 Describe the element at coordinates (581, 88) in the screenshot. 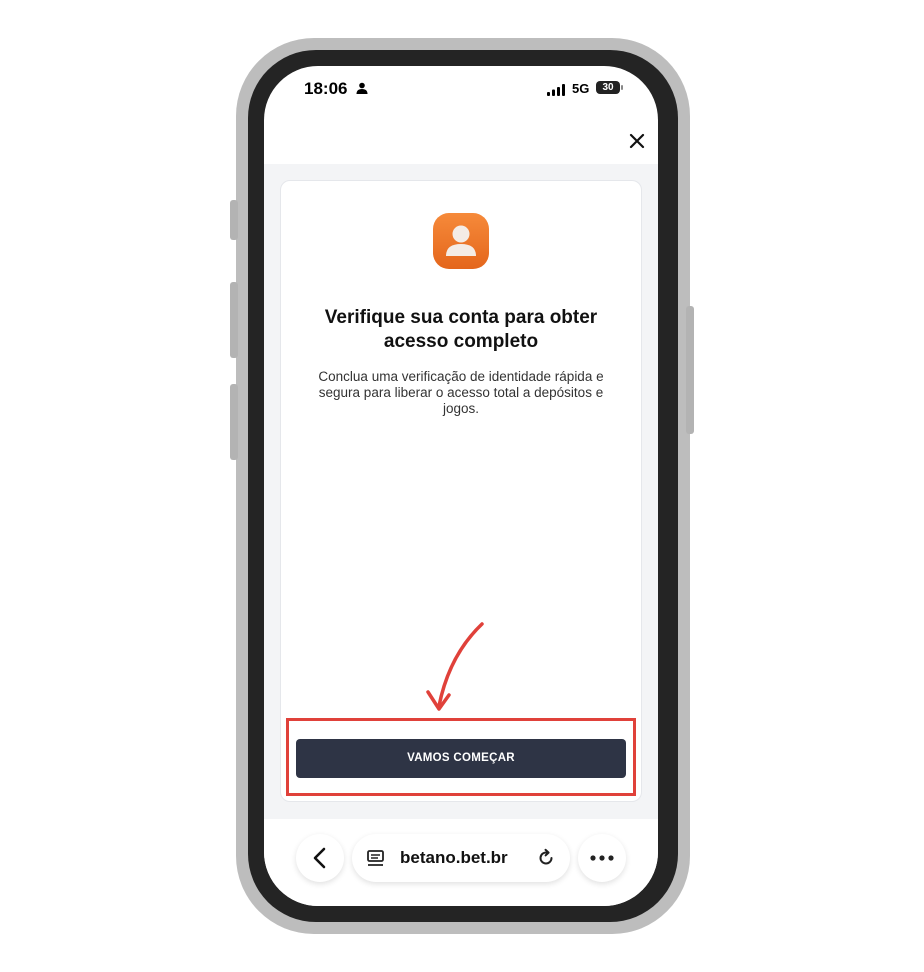

I see `network-type: 5G` at that location.